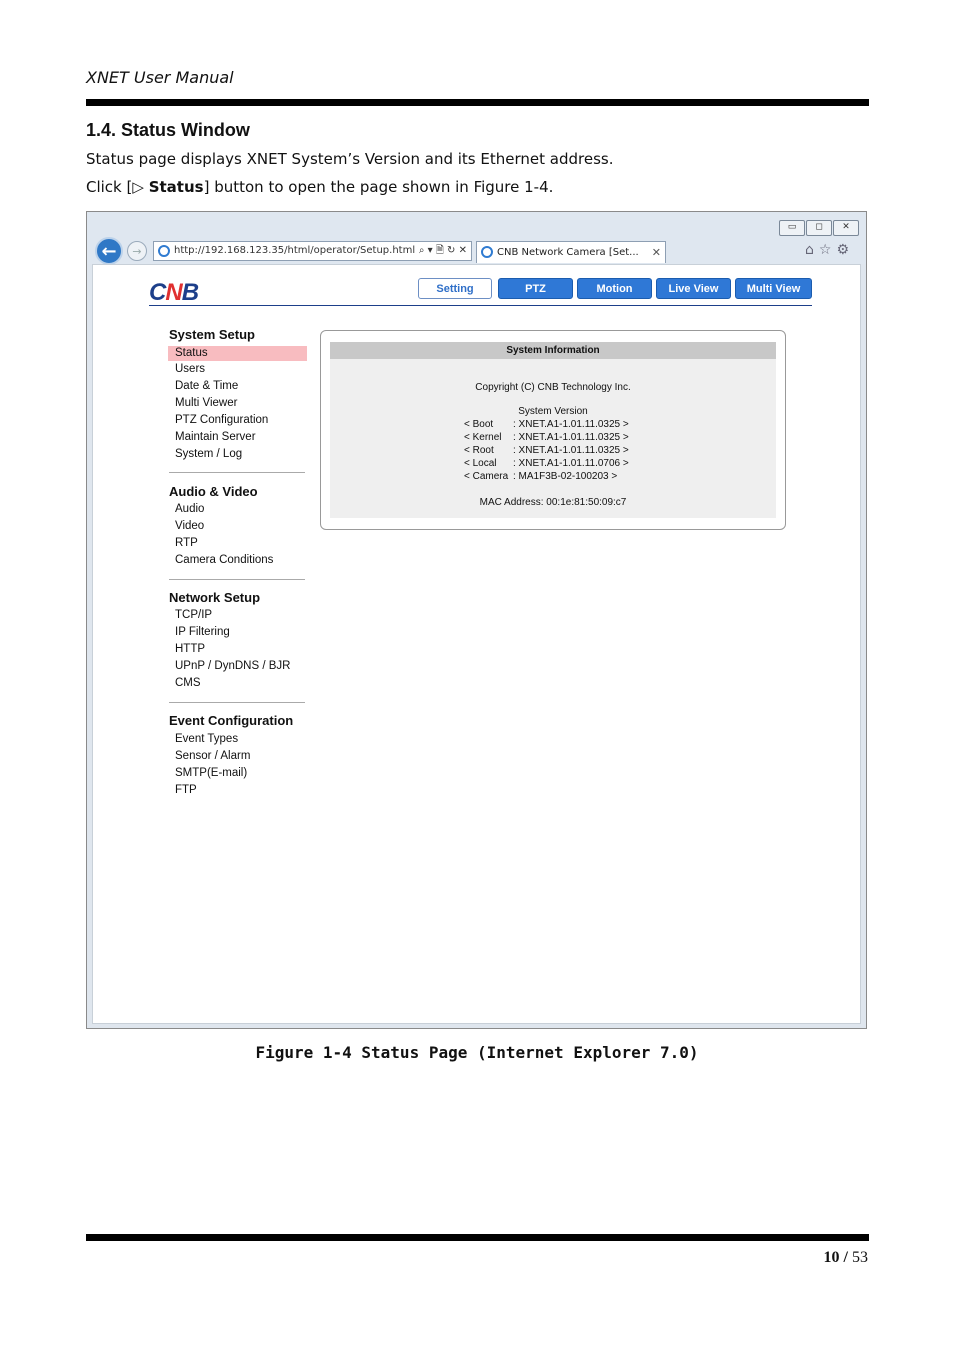 Image resolution: width=954 pixels, height=1350 pixels. I want to click on menu-item-cms: CMS, so click(188, 683).